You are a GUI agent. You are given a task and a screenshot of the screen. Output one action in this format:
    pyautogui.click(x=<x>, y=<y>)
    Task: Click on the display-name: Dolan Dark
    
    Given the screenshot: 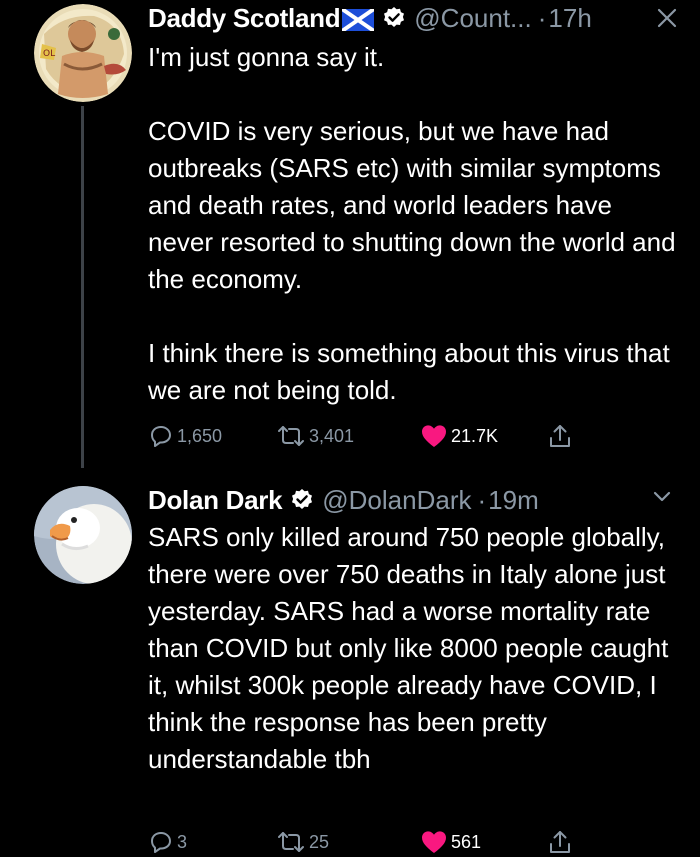 What is the action you would take?
    pyautogui.click(x=215, y=500)
    